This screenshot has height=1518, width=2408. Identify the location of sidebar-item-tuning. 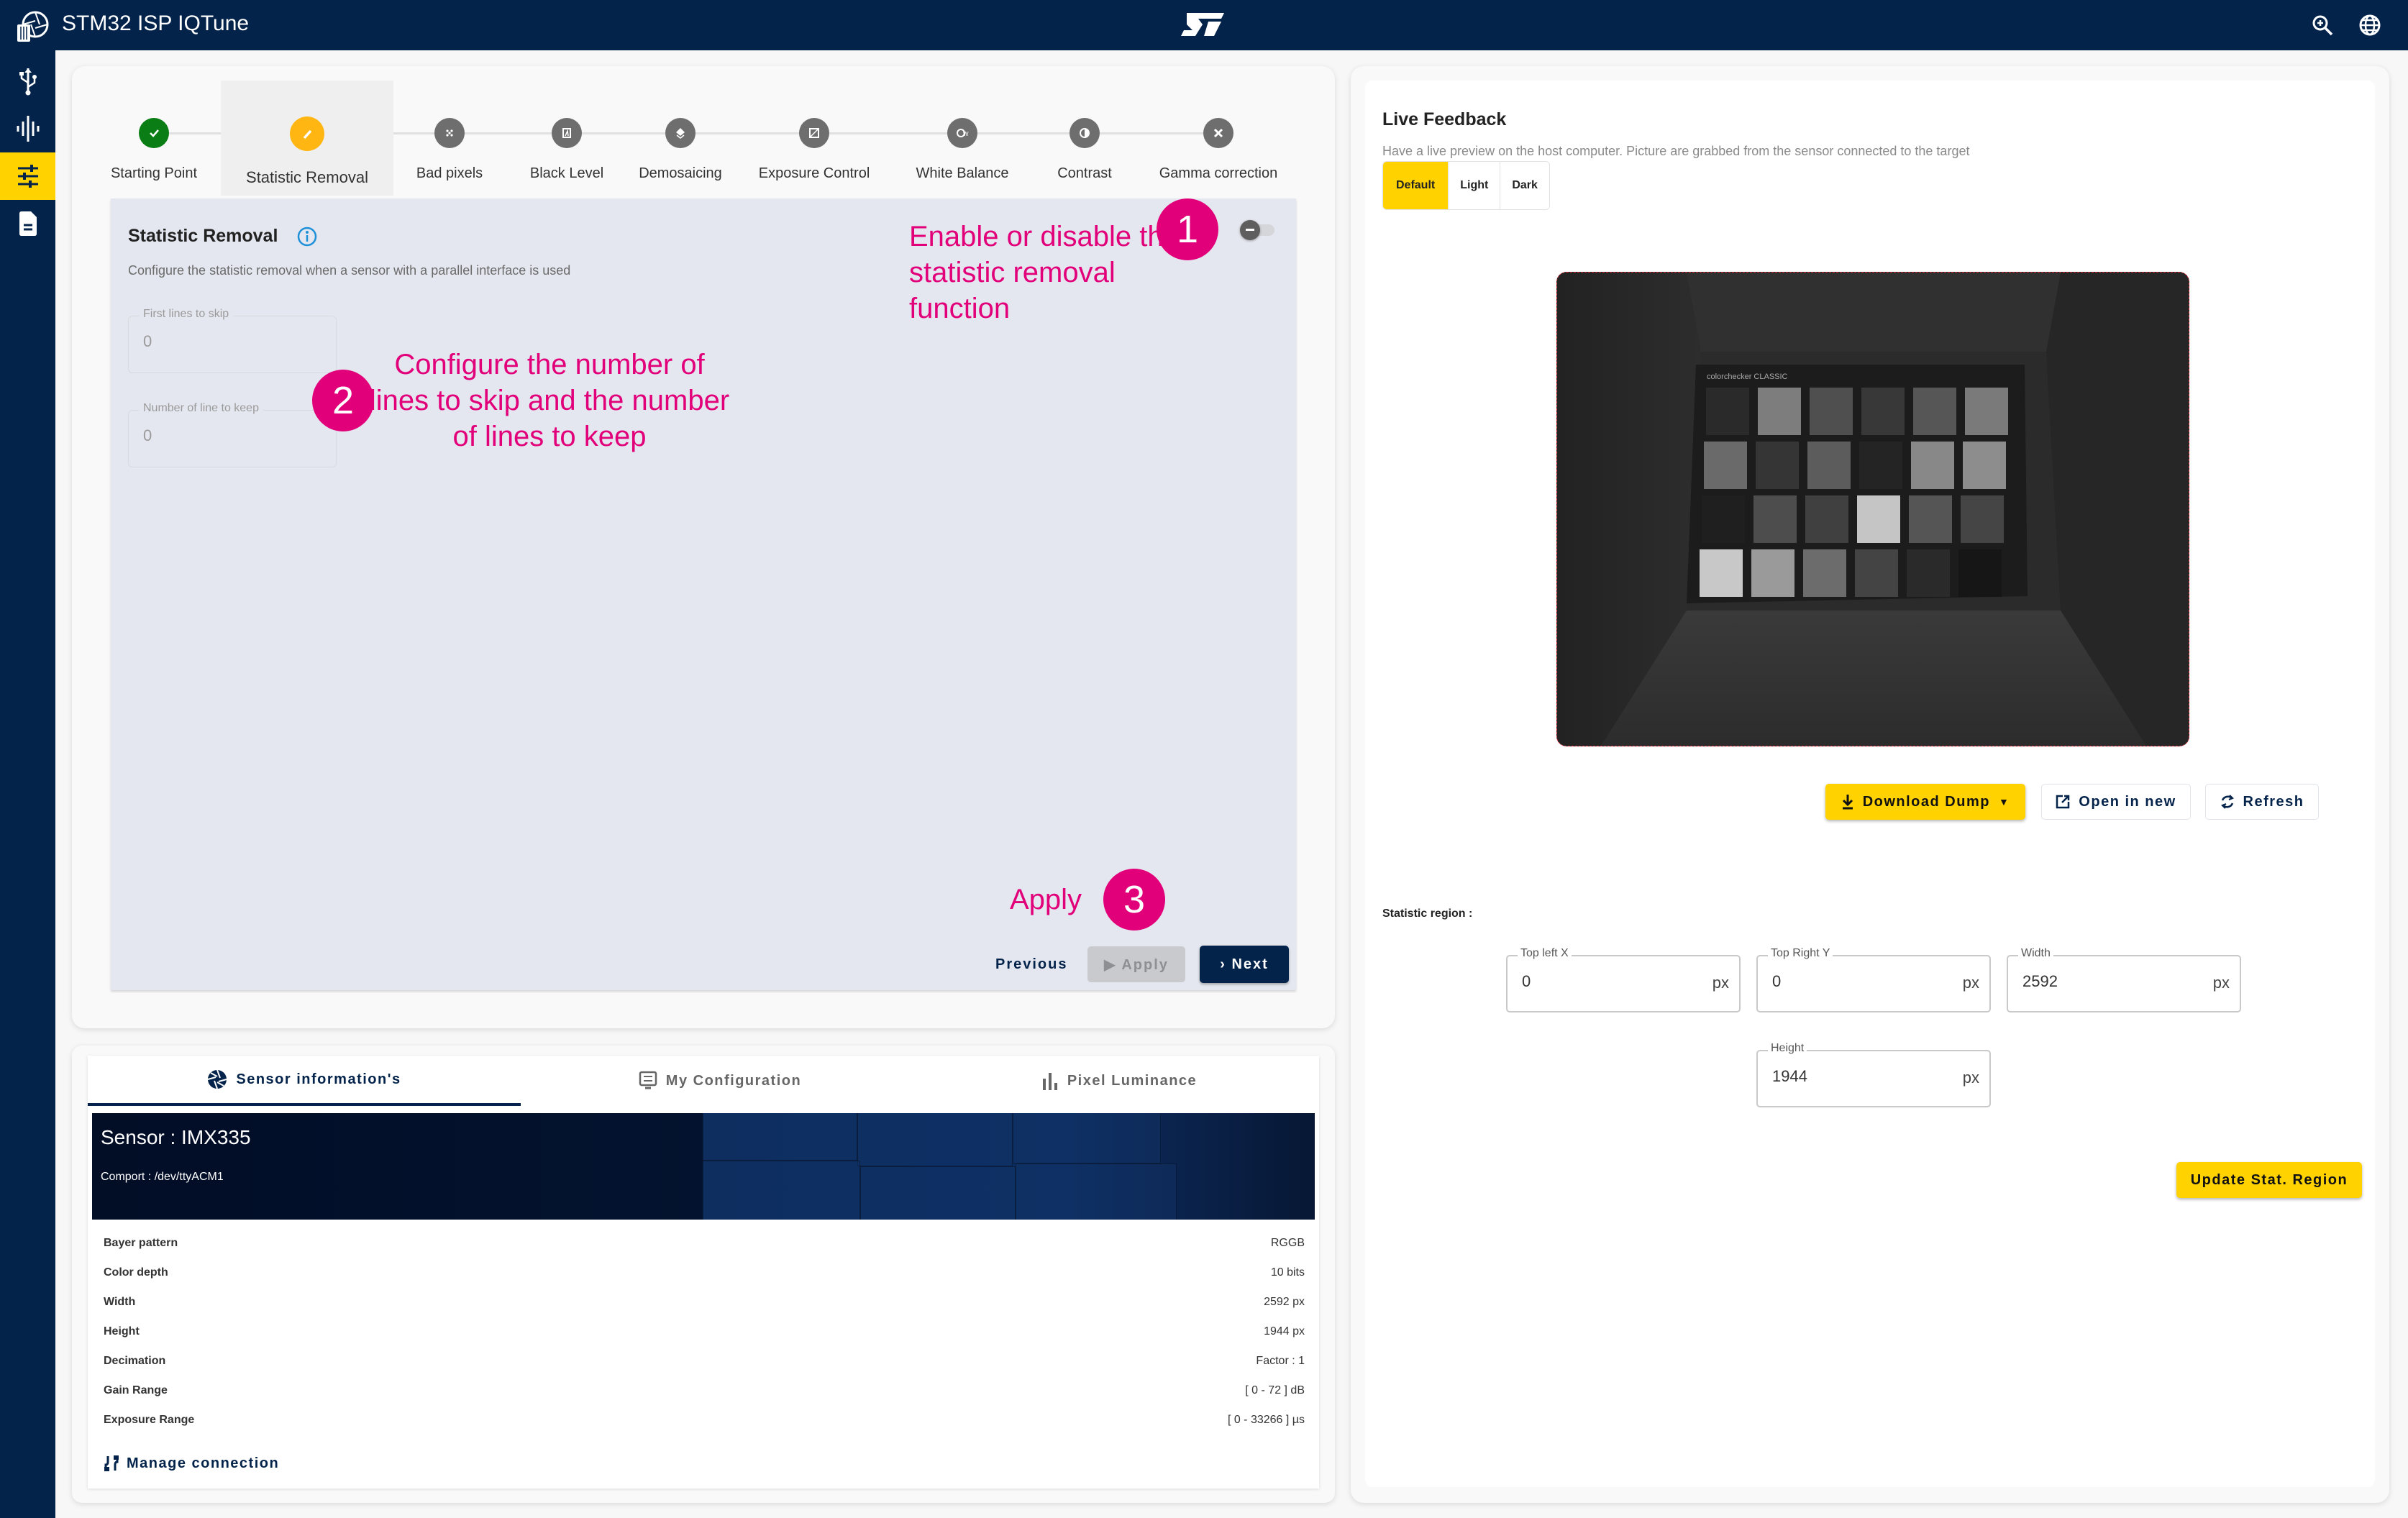
(27, 176).